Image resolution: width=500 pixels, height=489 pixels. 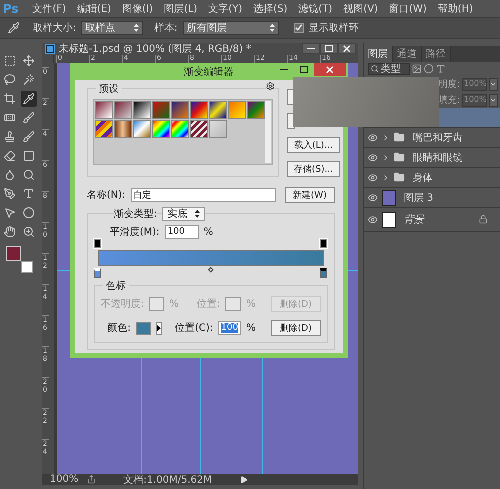 What do you see at coordinates (138, 9) in the screenshot?
I see `menu-item: 图像(I)` at bounding box center [138, 9].